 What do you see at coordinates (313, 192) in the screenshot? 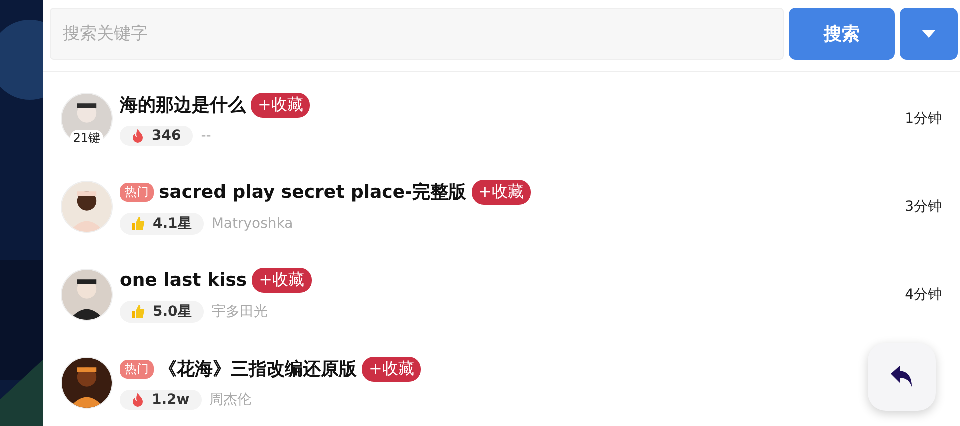
I see `song-title: sacred play secret place-完整版` at bounding box center [313, 192].